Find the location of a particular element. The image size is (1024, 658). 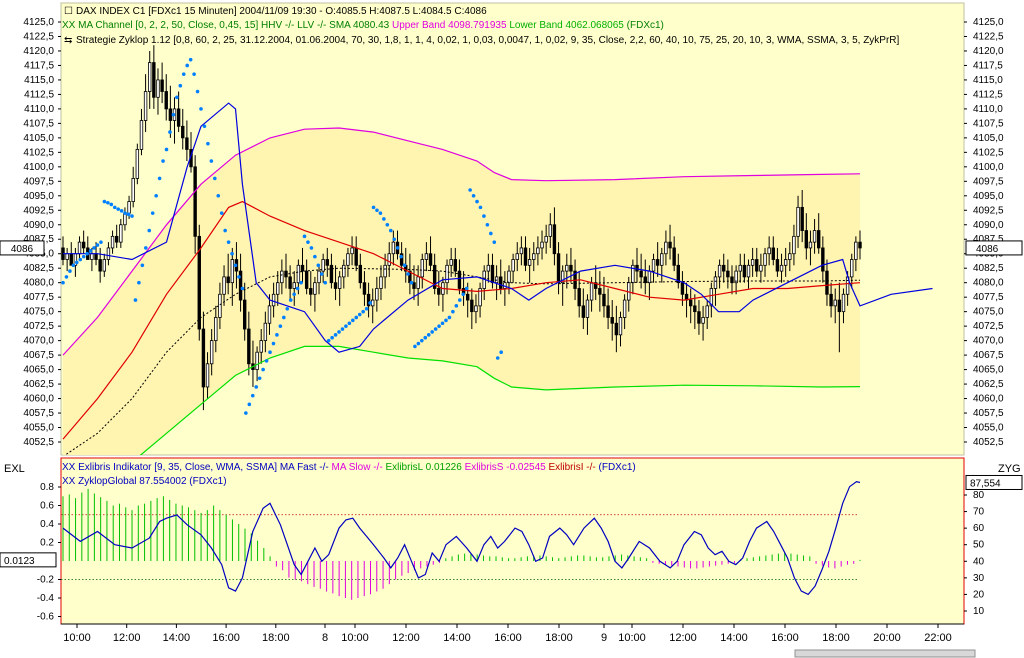

price-tick-right: 4075,0 is located at coordinates (988, 312).